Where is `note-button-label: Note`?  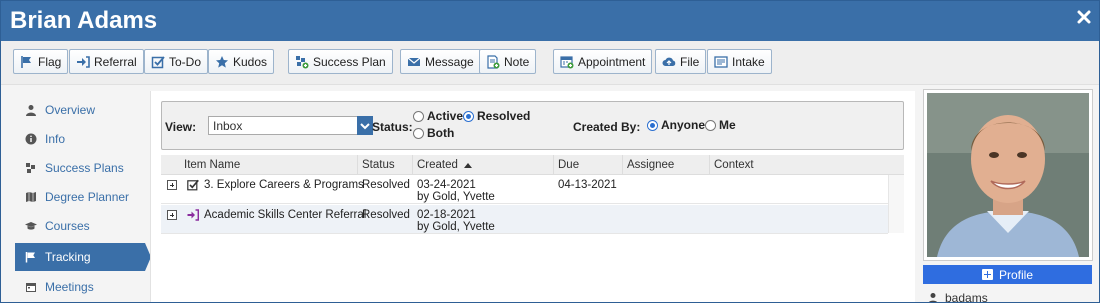 note-button-label: Note is located at coordinates (517, 61).